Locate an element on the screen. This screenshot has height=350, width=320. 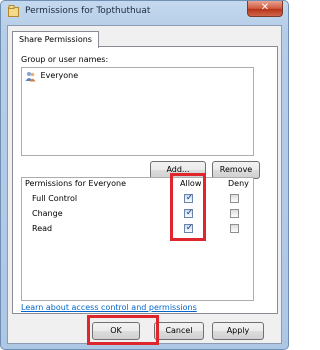
title-bar: Permissions for Topthuthuat ✕ is located at coordinates (144, 12).